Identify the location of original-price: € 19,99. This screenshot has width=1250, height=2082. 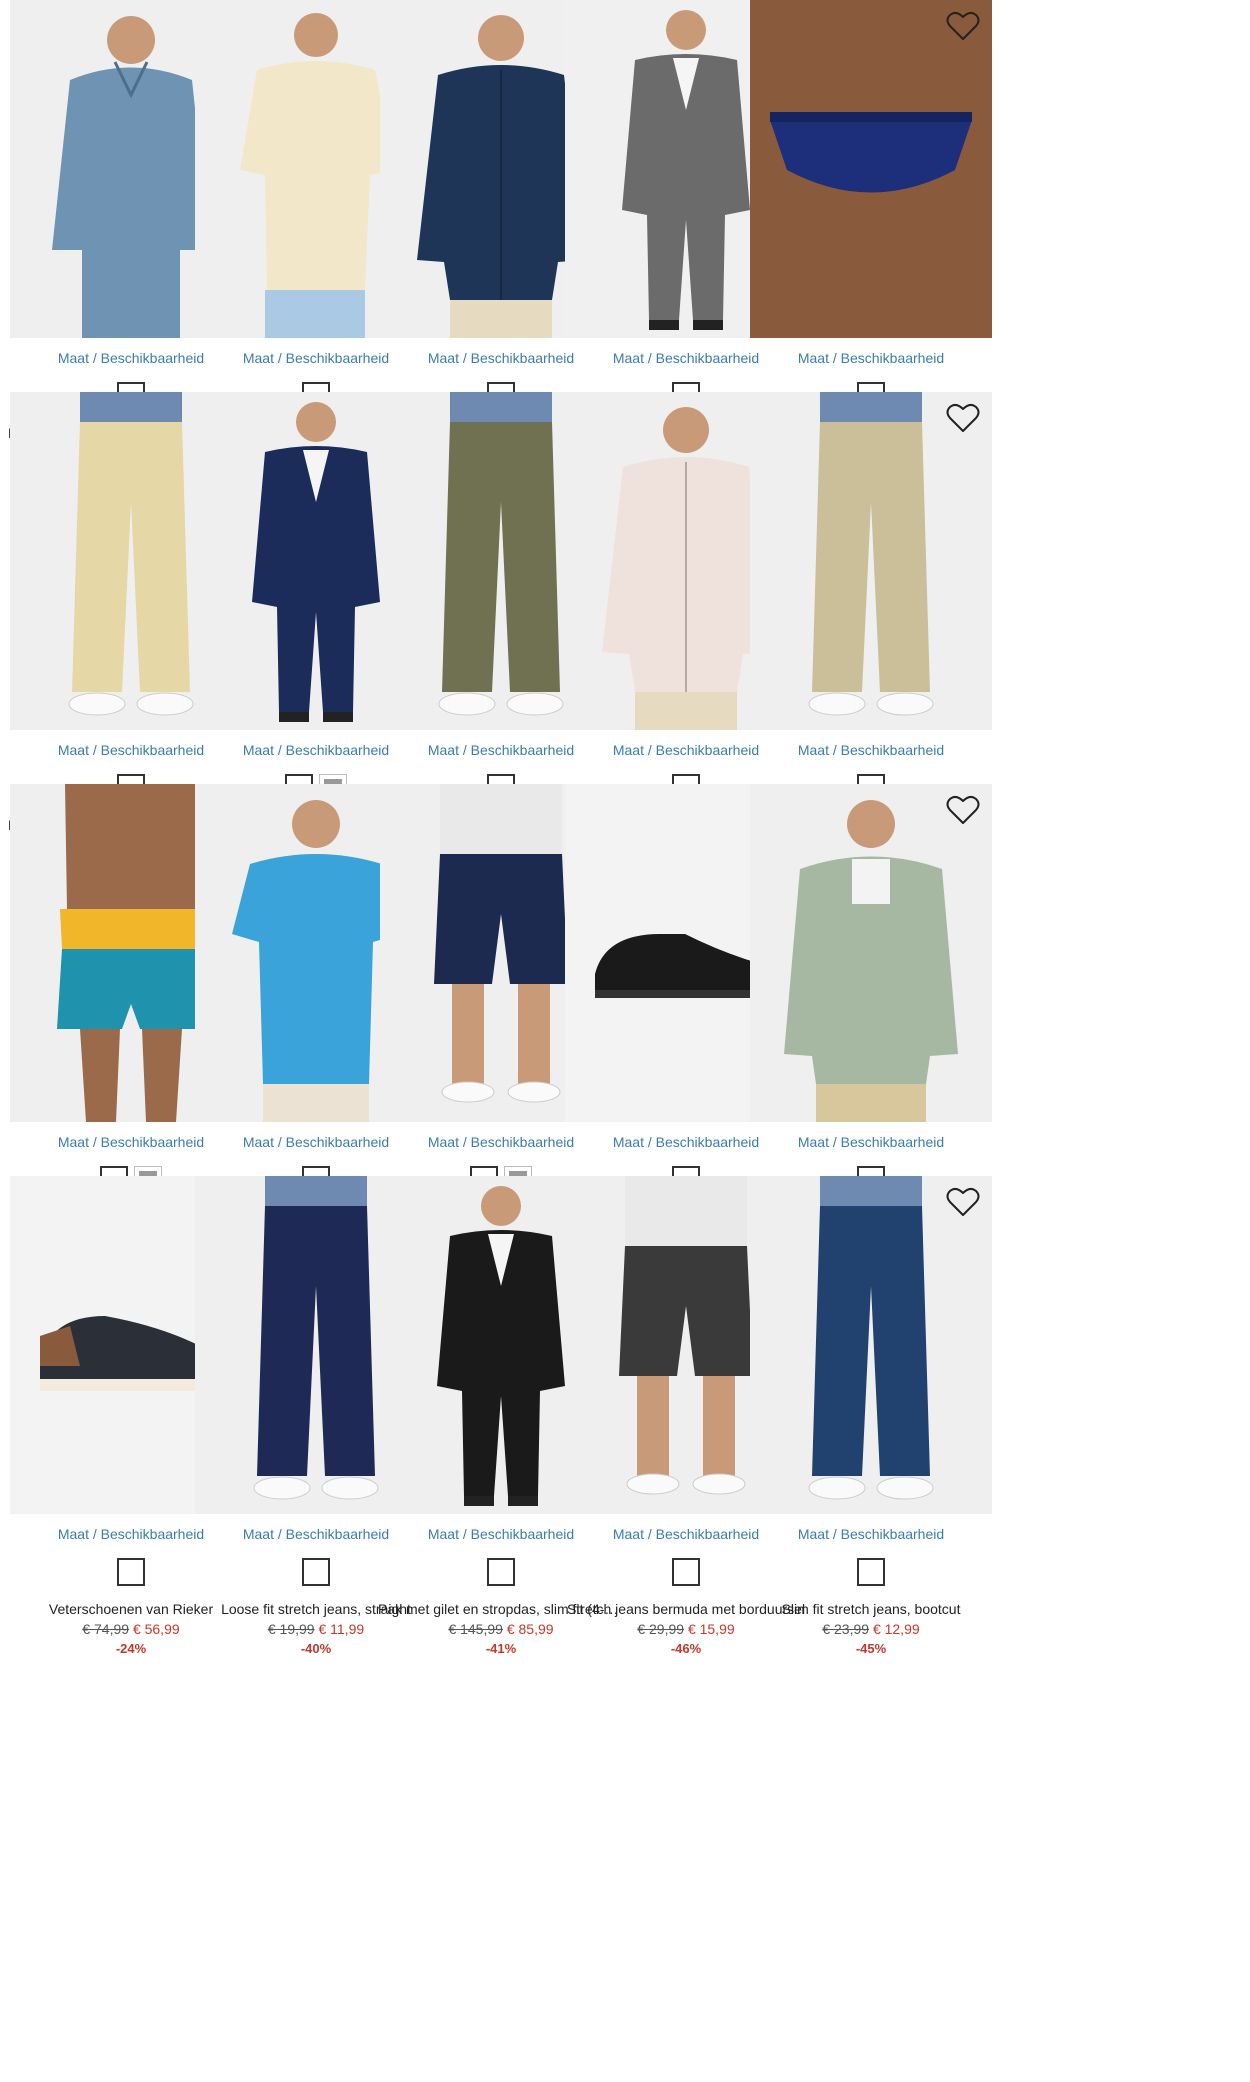
(291, 1629).